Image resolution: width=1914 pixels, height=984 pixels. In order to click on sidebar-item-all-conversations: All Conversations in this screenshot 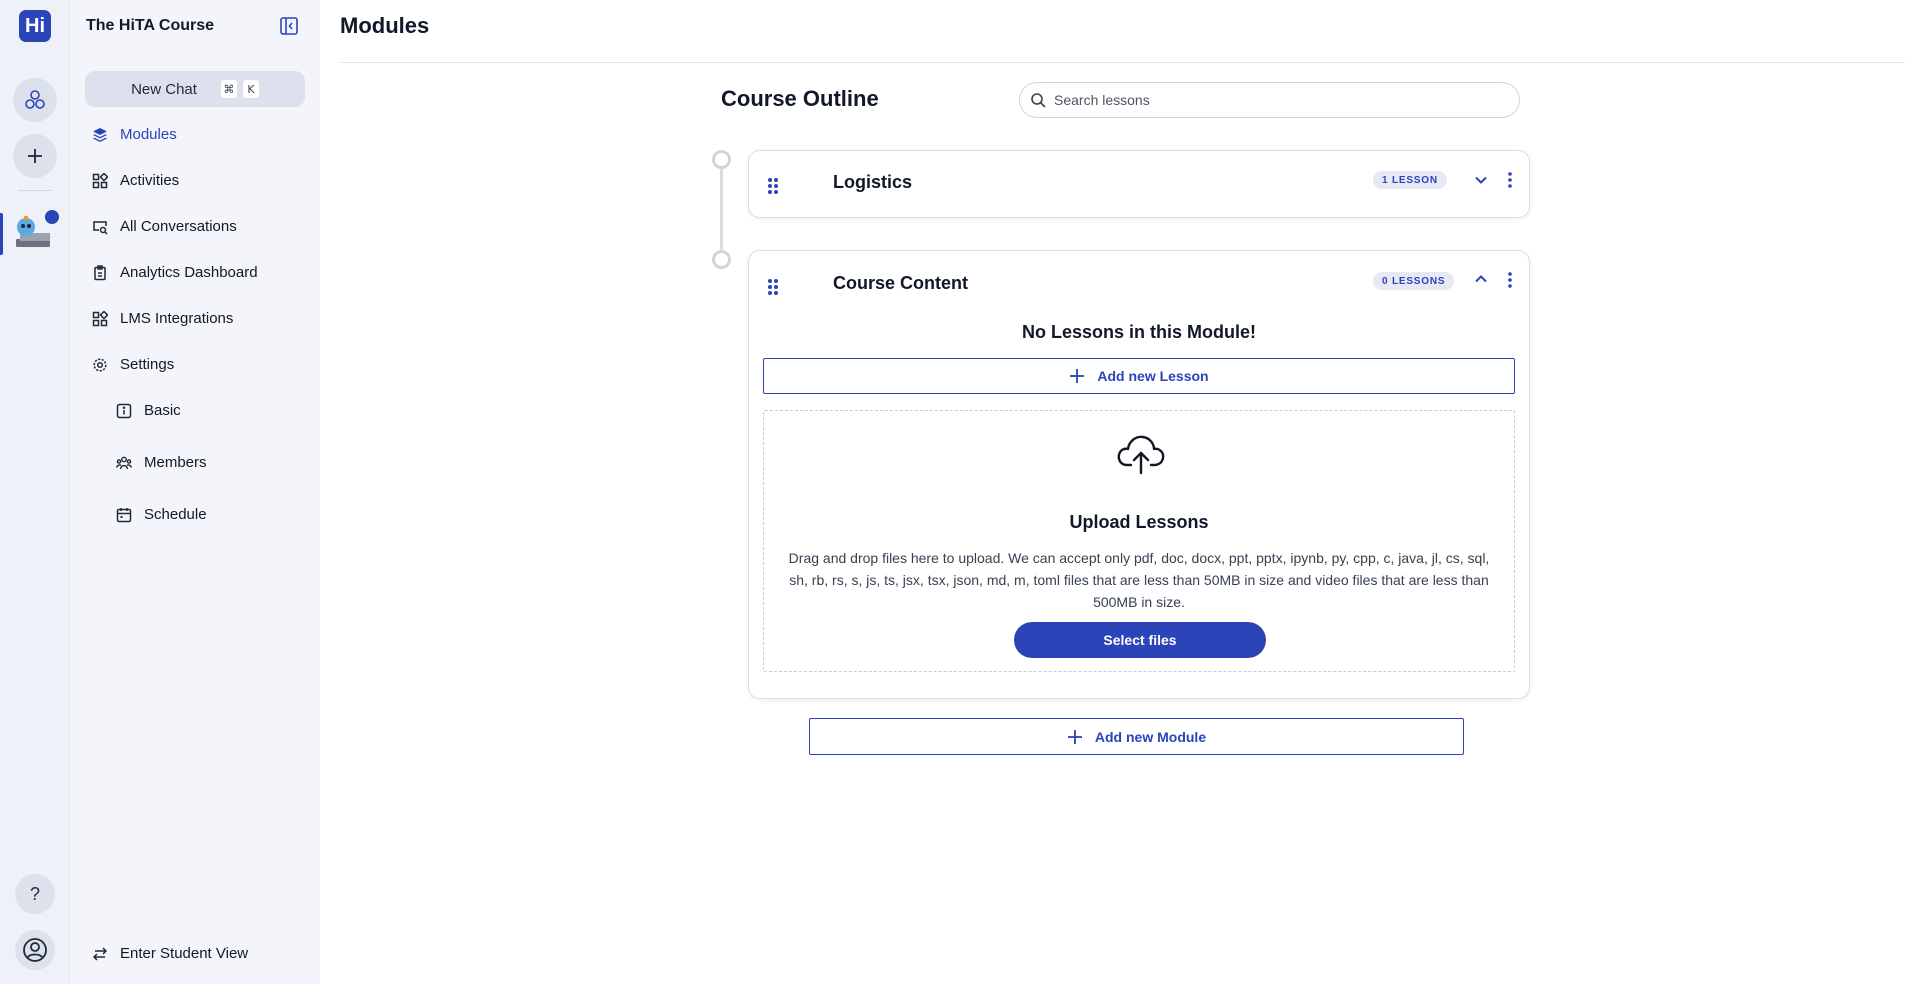, I will do `click(164, 226)`.